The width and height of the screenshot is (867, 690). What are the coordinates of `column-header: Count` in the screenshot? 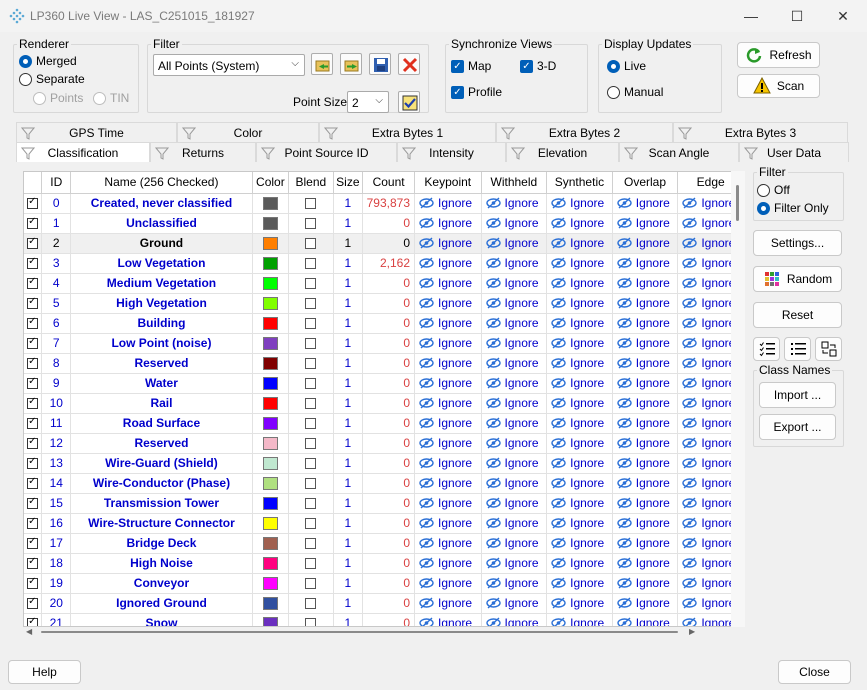 It's located at (389, 183).